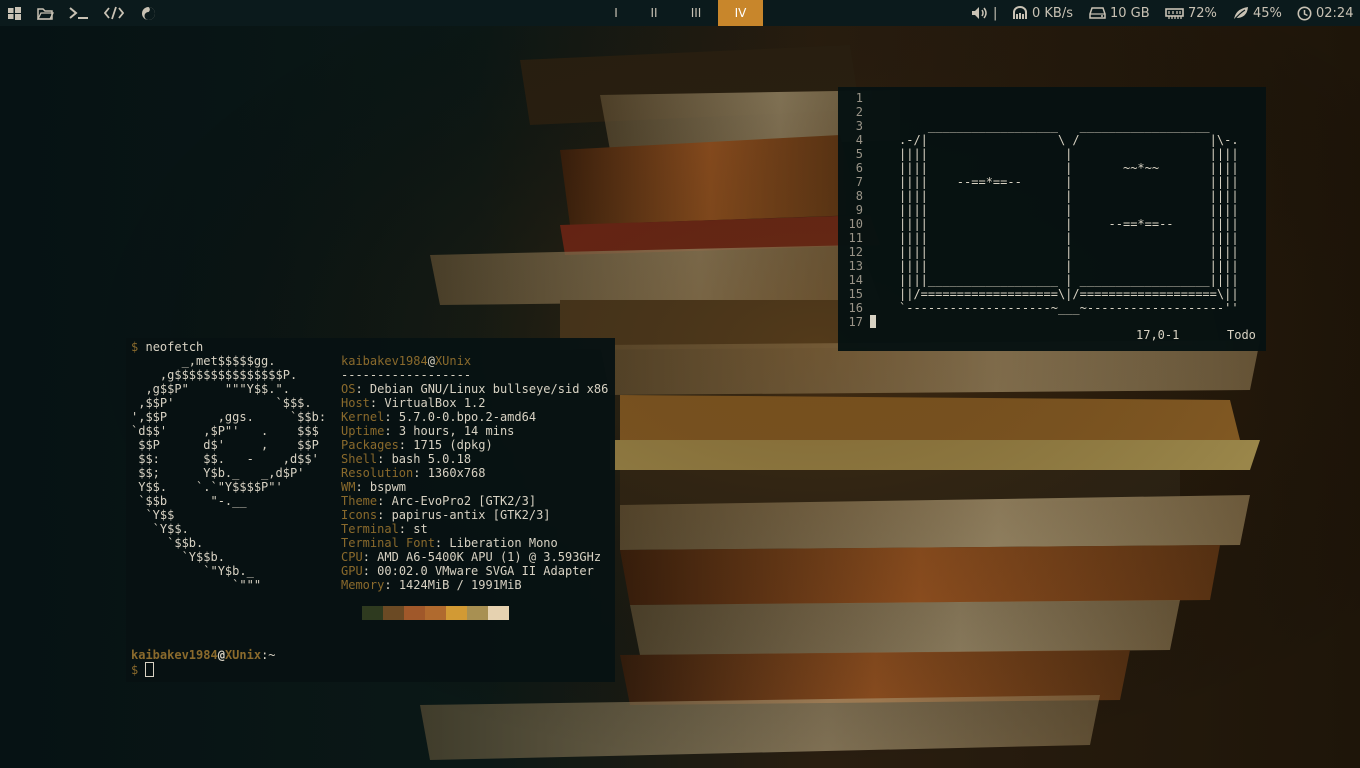  Describe the element at coordinates (485, 571) in the screenshot. I see `info-value: 00:02.0 VMware SVGA II Adapter` at that location.